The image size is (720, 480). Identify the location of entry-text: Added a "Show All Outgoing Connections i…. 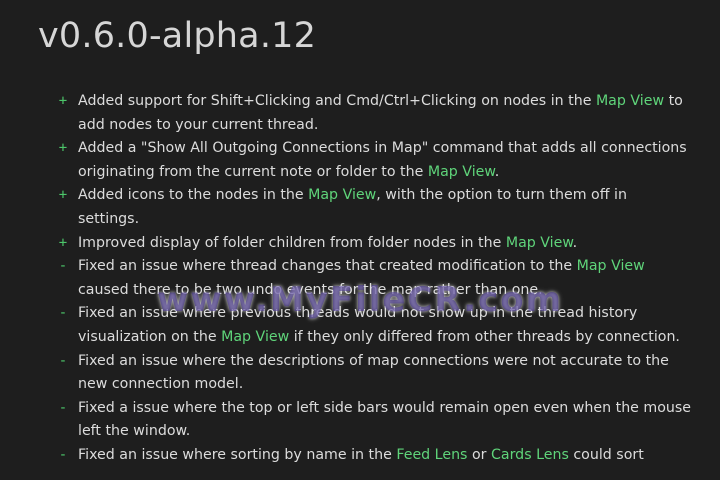
(382, 160).